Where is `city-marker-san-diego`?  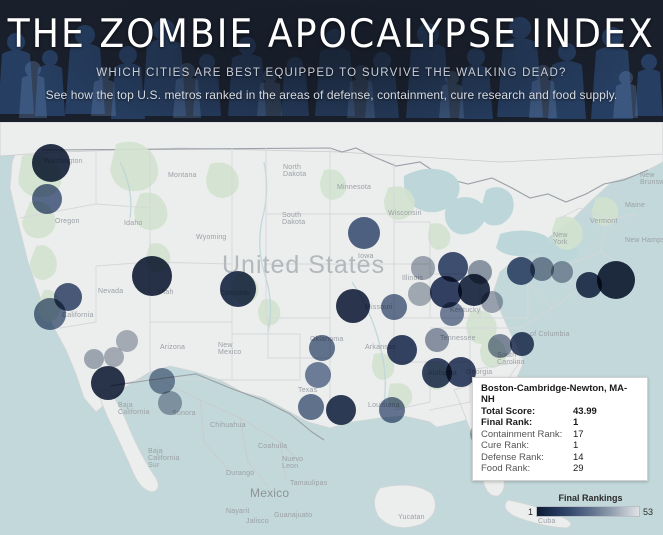
city-marker-san-diego is located at coordinates (108, 383).